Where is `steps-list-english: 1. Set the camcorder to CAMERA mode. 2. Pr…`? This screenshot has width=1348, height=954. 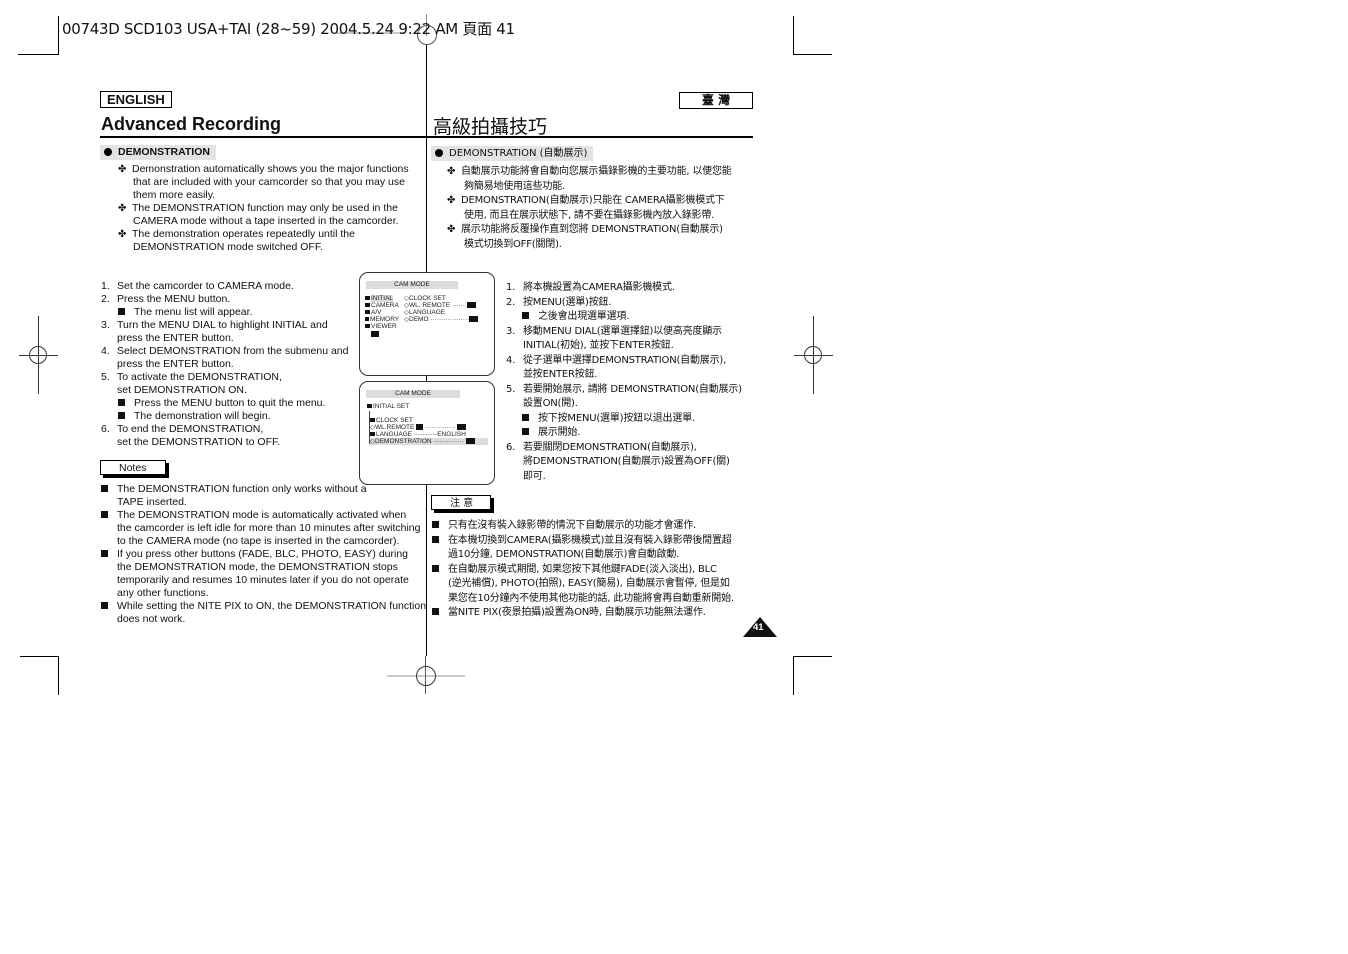 steps-list-english: 1. Set the camcorder to CAMERA mode. 2. Pr… is located at coordinates (224, 364).